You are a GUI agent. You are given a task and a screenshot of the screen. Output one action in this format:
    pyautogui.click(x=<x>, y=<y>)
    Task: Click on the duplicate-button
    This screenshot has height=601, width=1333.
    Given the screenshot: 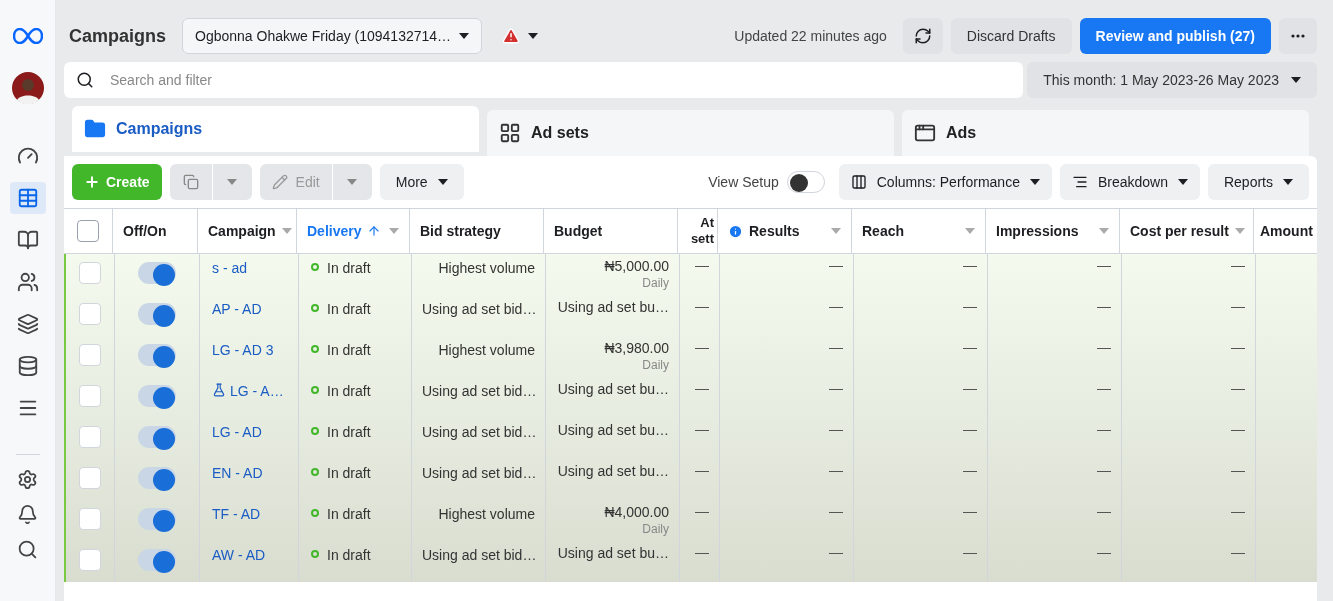 What is the action you would take?
    pyautogui.click(x=190, y=182)
    